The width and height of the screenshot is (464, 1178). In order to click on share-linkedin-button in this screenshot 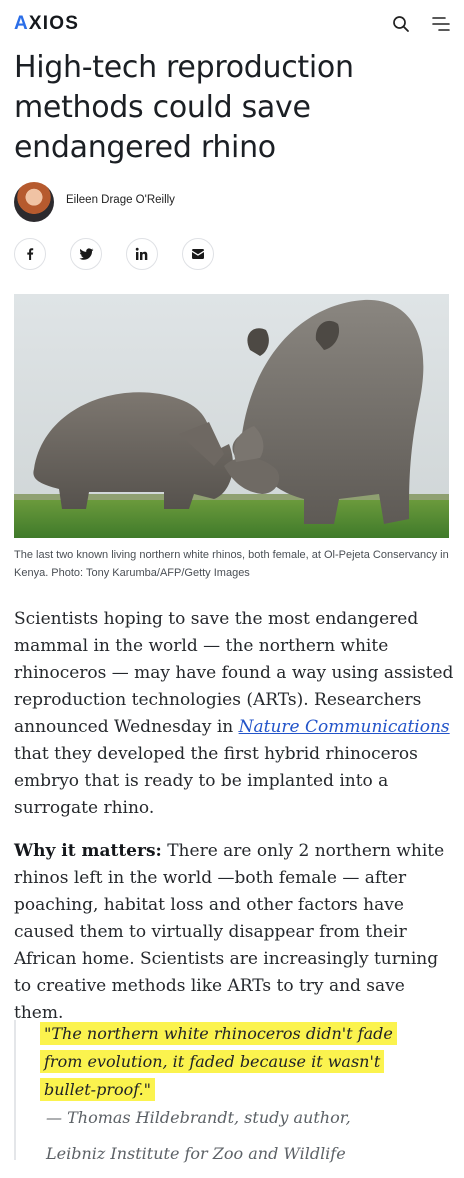, I will do `click(142, 254)`.